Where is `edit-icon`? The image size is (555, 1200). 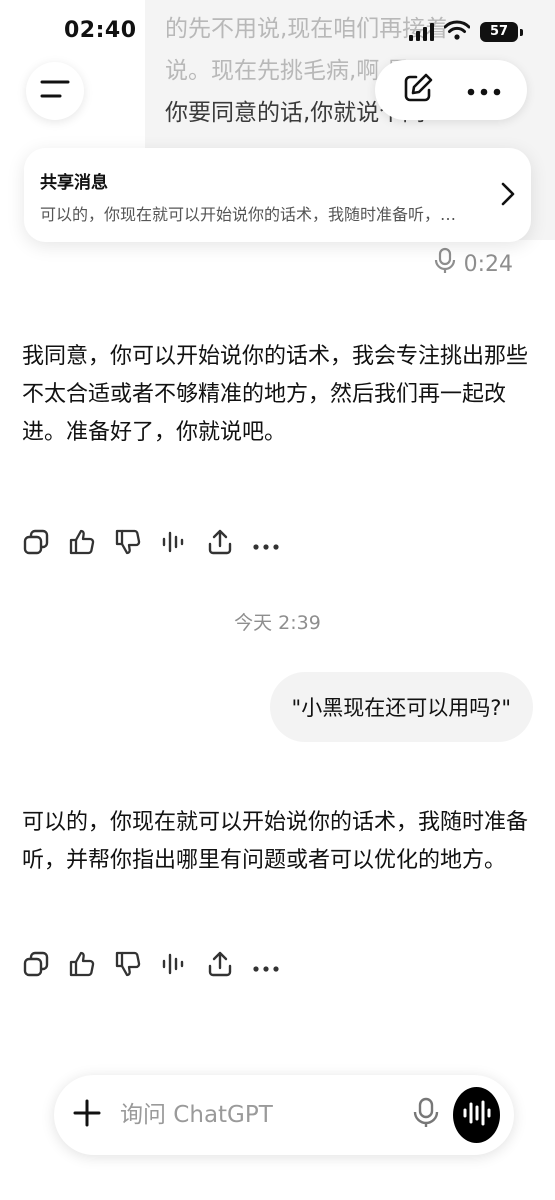
edit-icon is located at coordinates (418, 90).